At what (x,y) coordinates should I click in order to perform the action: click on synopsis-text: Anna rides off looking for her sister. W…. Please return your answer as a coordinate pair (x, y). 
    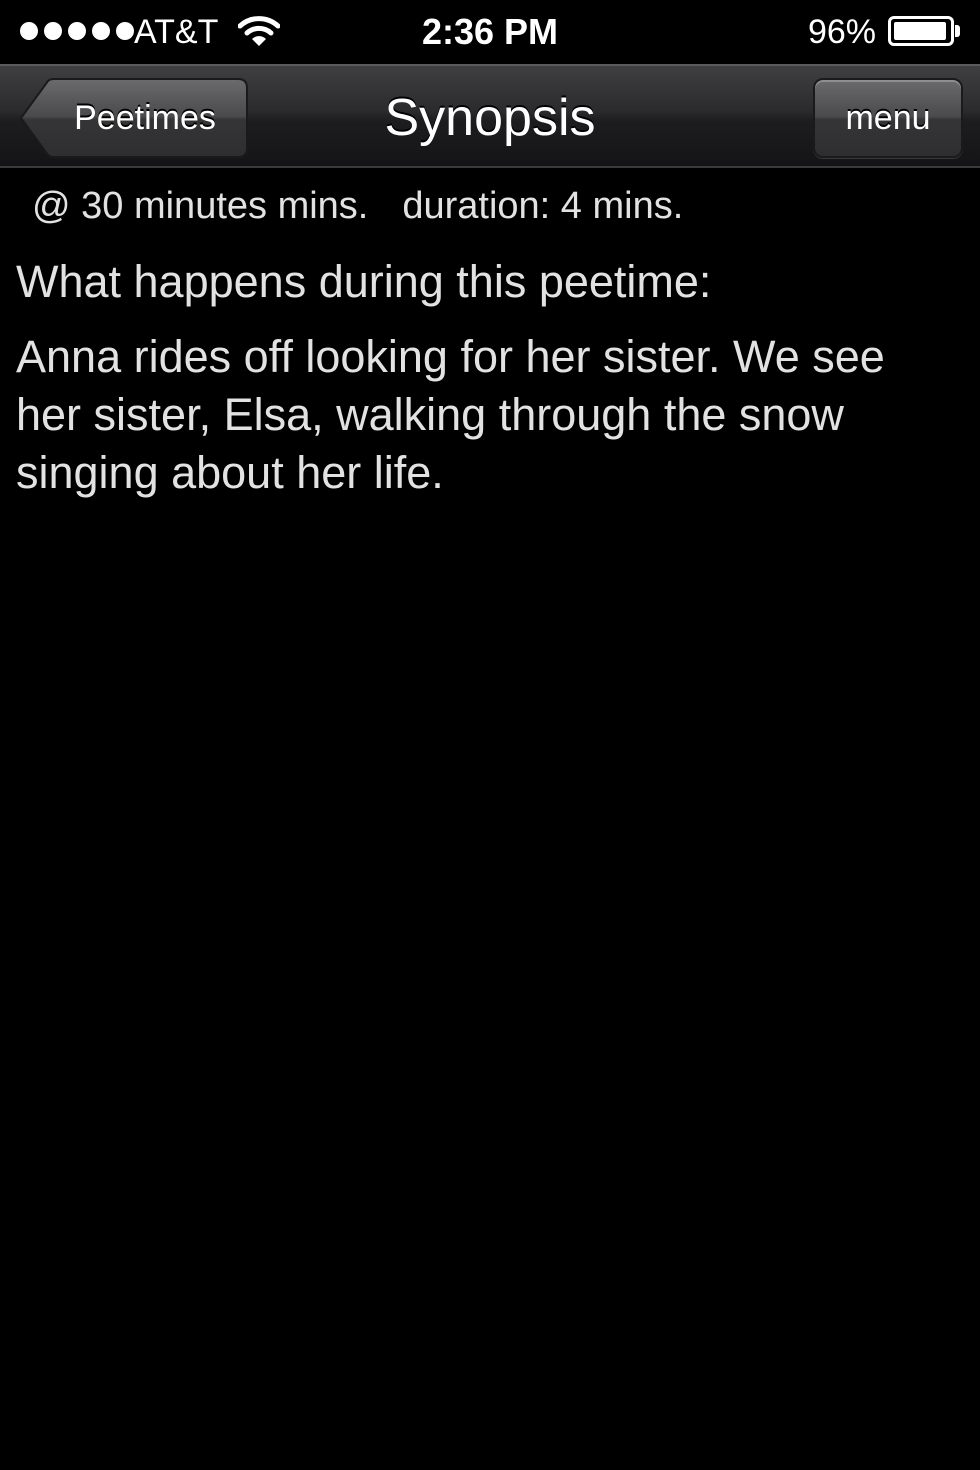
    Looking at the image, I should click on (450, 414).